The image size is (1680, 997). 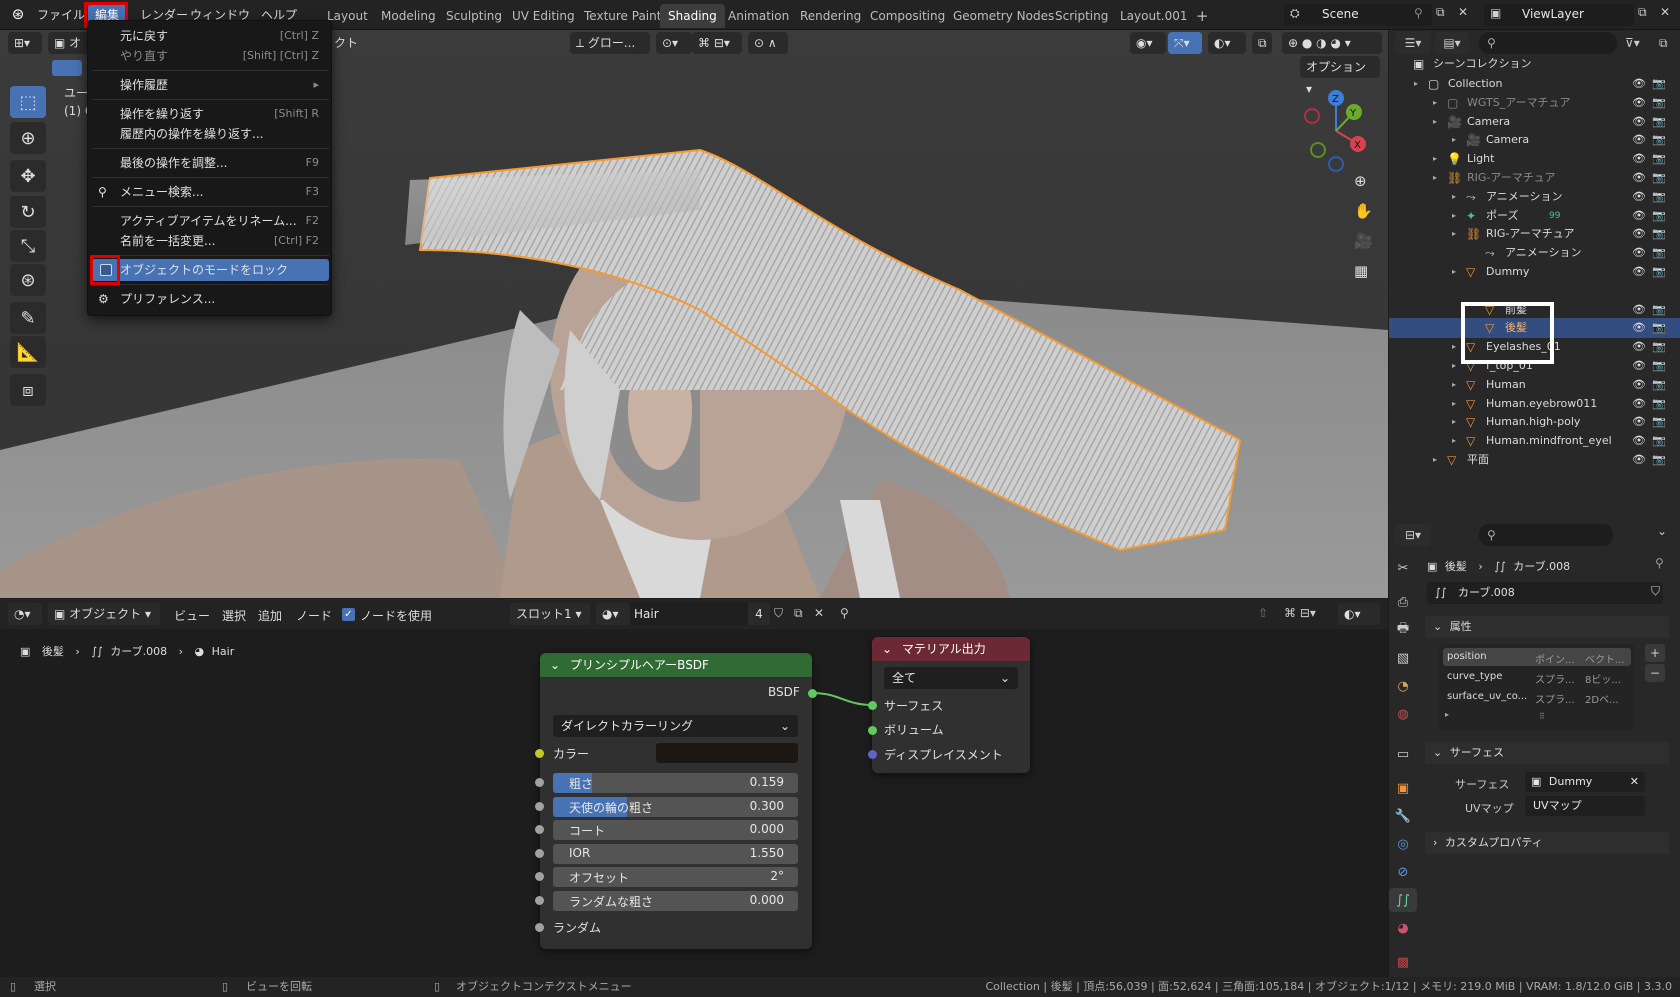 What do you see at coordinates (1545, 593) in the screenshot?
I see `data-name-field: ∫∫ カーブ.008` at bounding box center [1545, 593].